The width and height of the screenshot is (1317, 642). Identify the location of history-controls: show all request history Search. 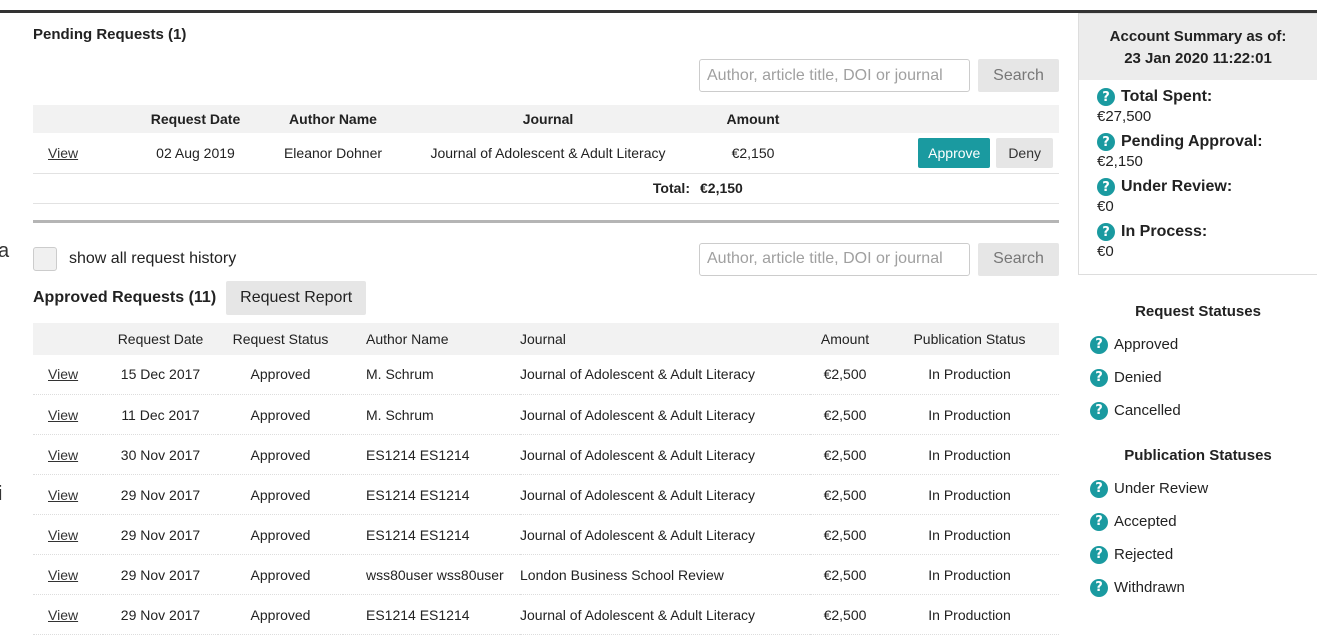
(546, 259).